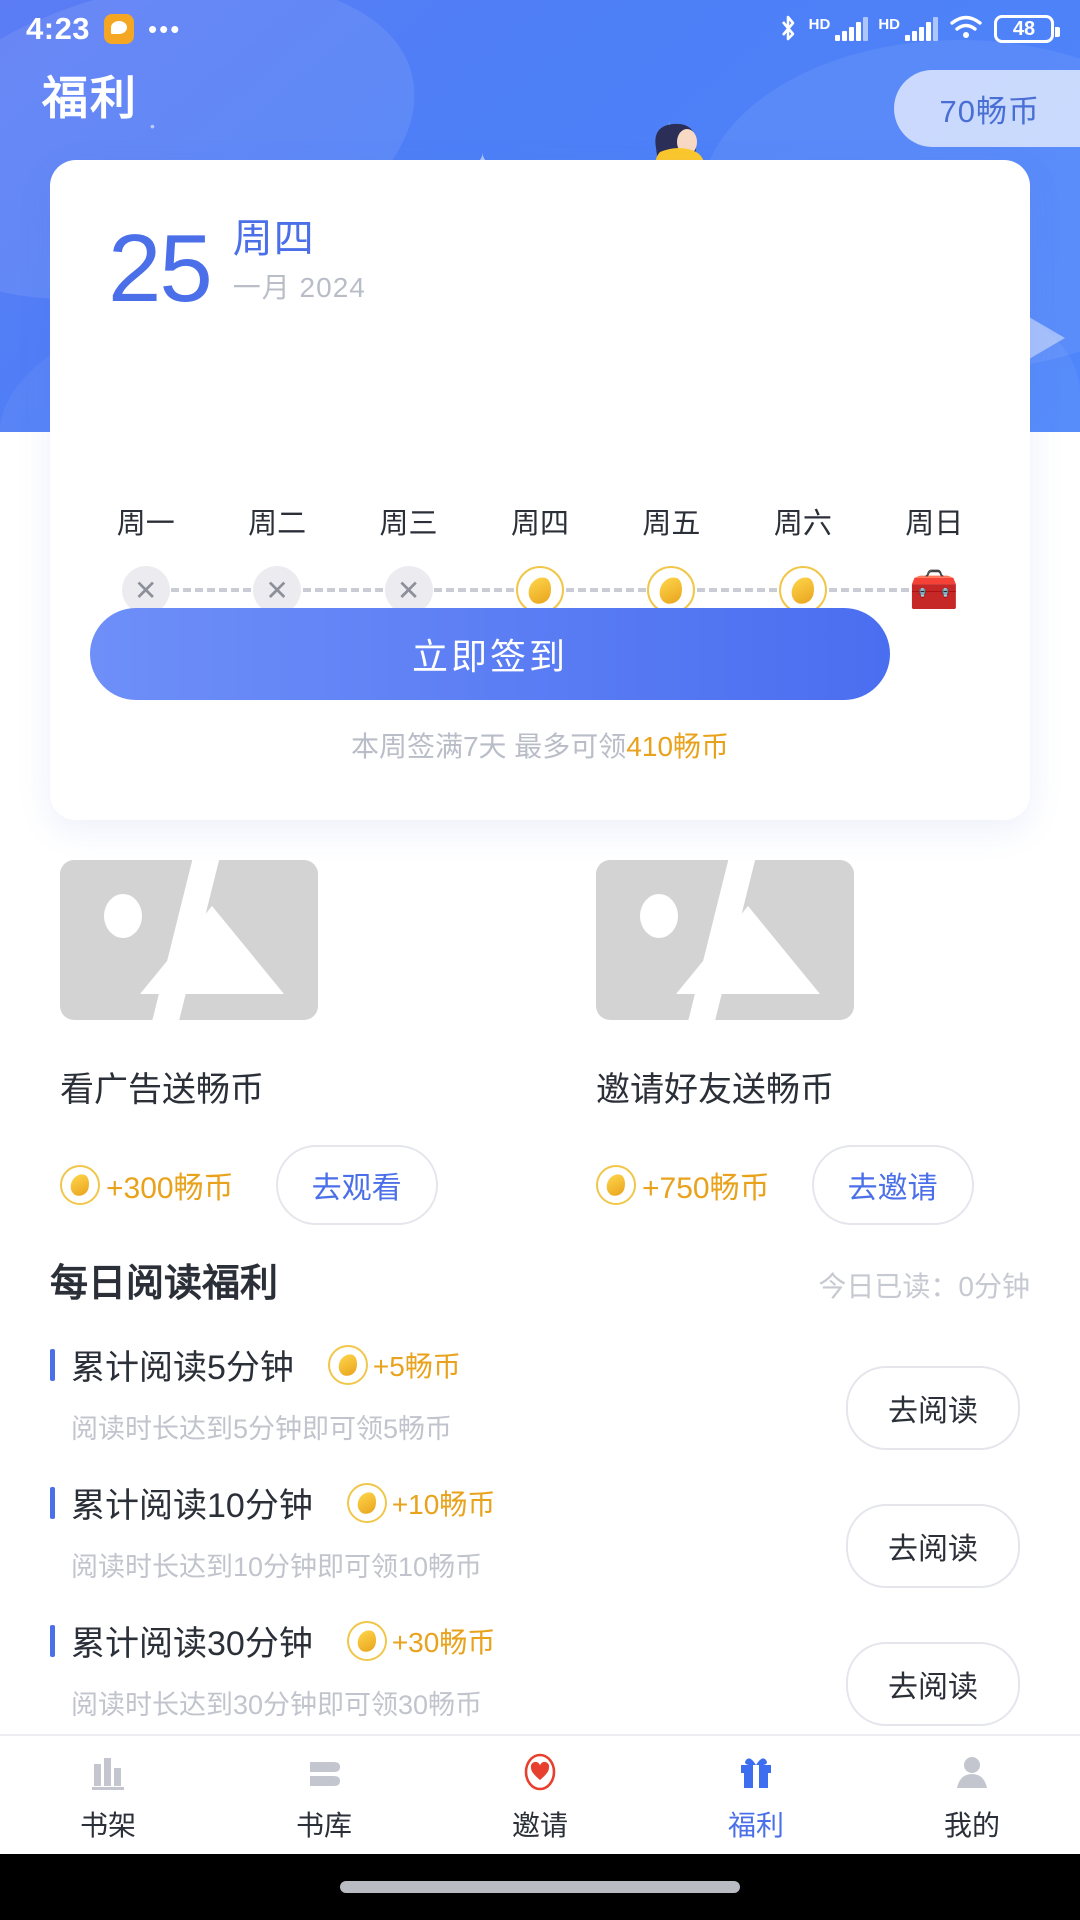  Describe the element at coordinates (934, 558) in the screenshot. I see `weekday-cell: 周日 🧰` at that location.